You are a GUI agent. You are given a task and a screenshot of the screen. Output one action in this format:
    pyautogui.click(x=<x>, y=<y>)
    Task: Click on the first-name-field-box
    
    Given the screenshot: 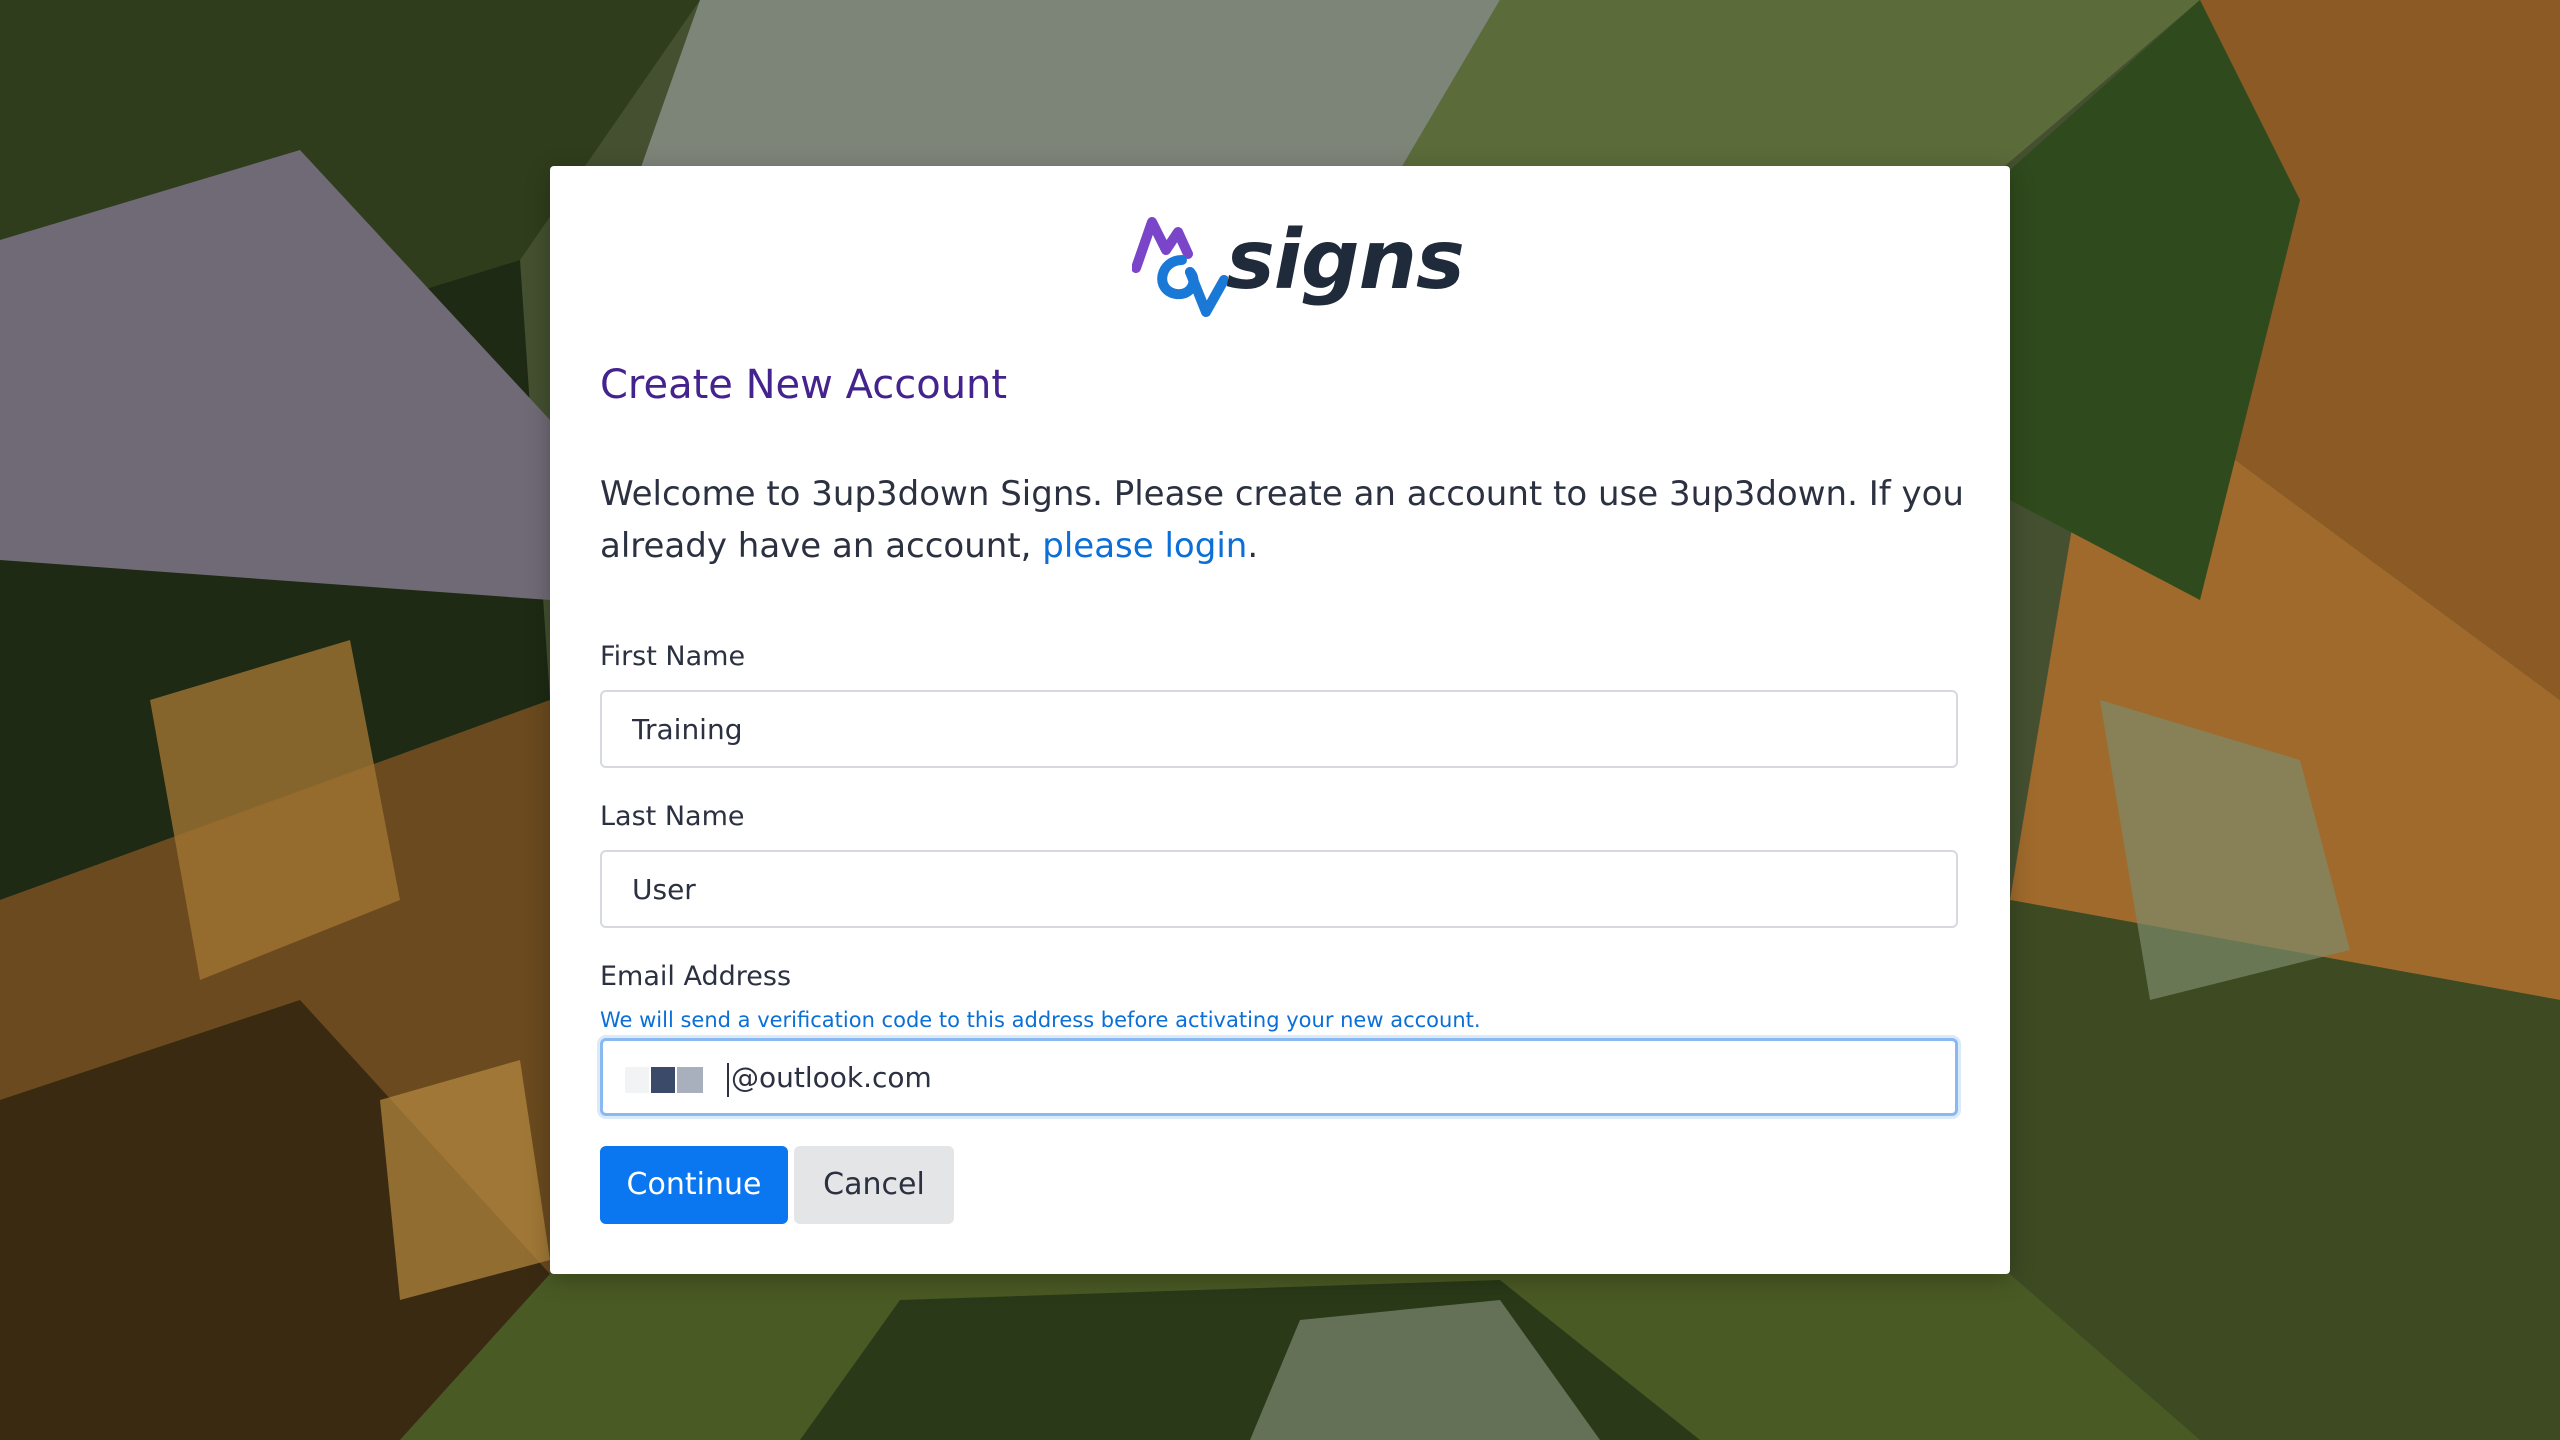 What is the action you would take?
    pyautogui.click(x=1279, y=729)
    